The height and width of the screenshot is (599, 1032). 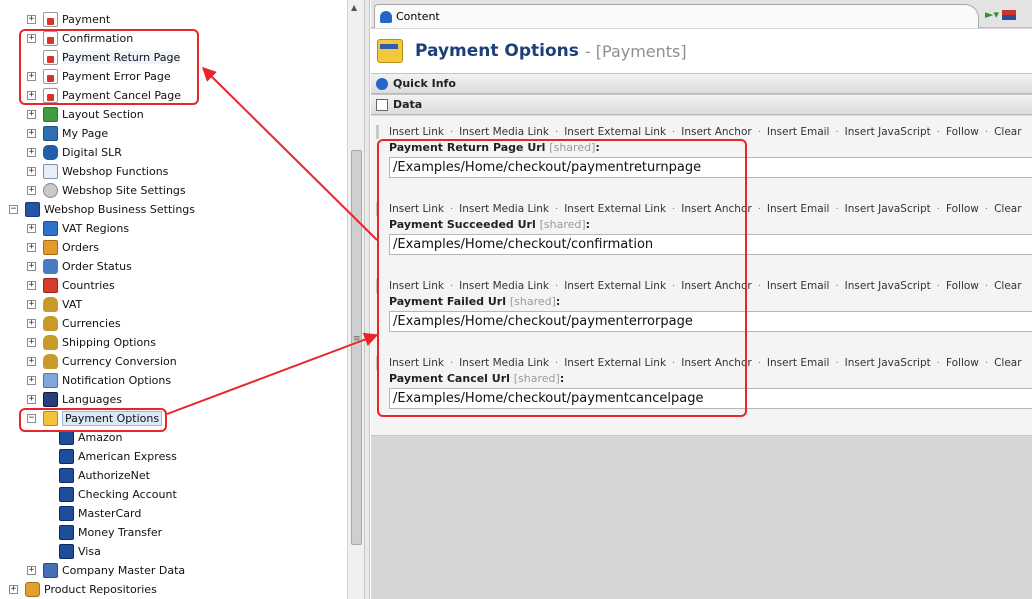 I want to click on language-flag-icon, so click(x=1008, y=15).